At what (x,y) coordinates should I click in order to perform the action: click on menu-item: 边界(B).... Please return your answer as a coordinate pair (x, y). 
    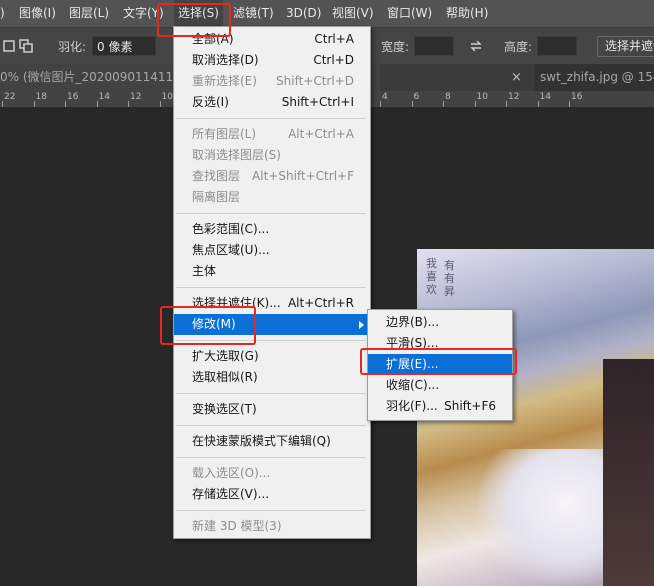
    Looking at the image, I should click on (440, 322).